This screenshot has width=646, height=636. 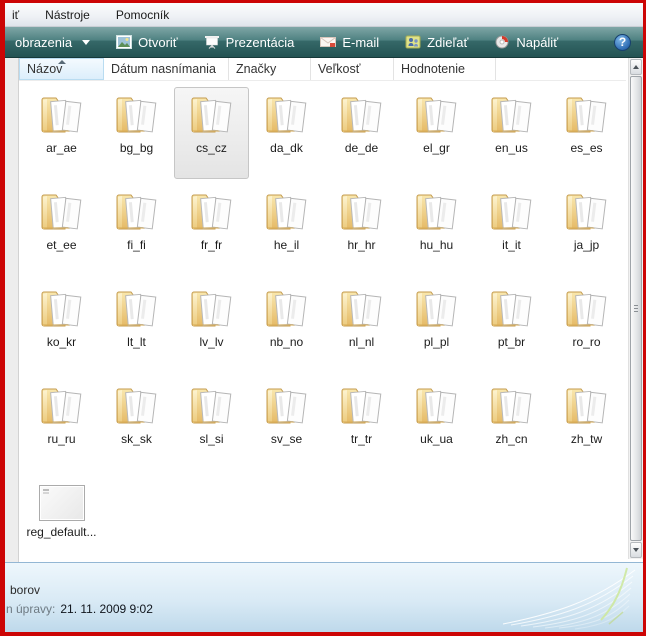 What do you see at coordinates (433, 69) in the screenshot?
I see `column-header-rating-label: Hodnotenie` at bounding box center [433, 69].